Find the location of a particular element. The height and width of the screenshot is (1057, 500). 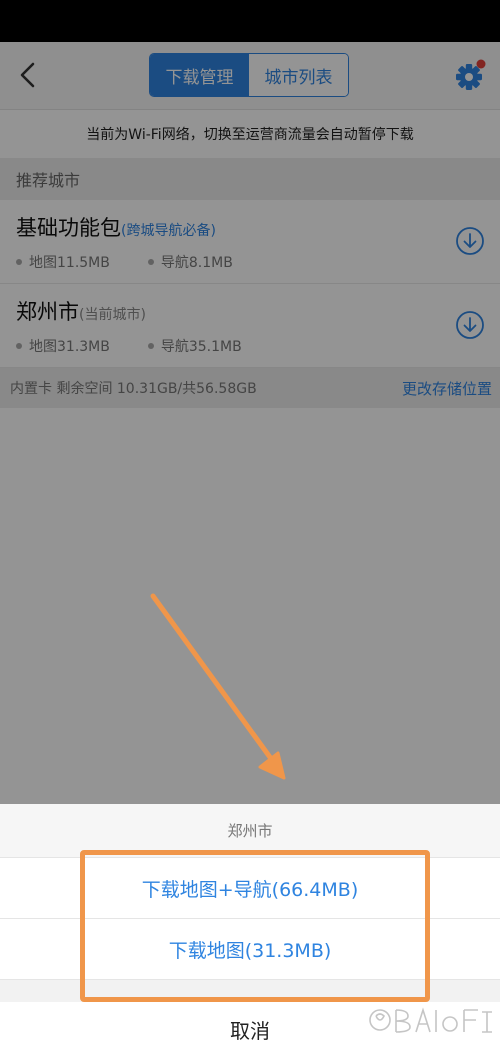

status-bar is located at coordinates (250, 21).